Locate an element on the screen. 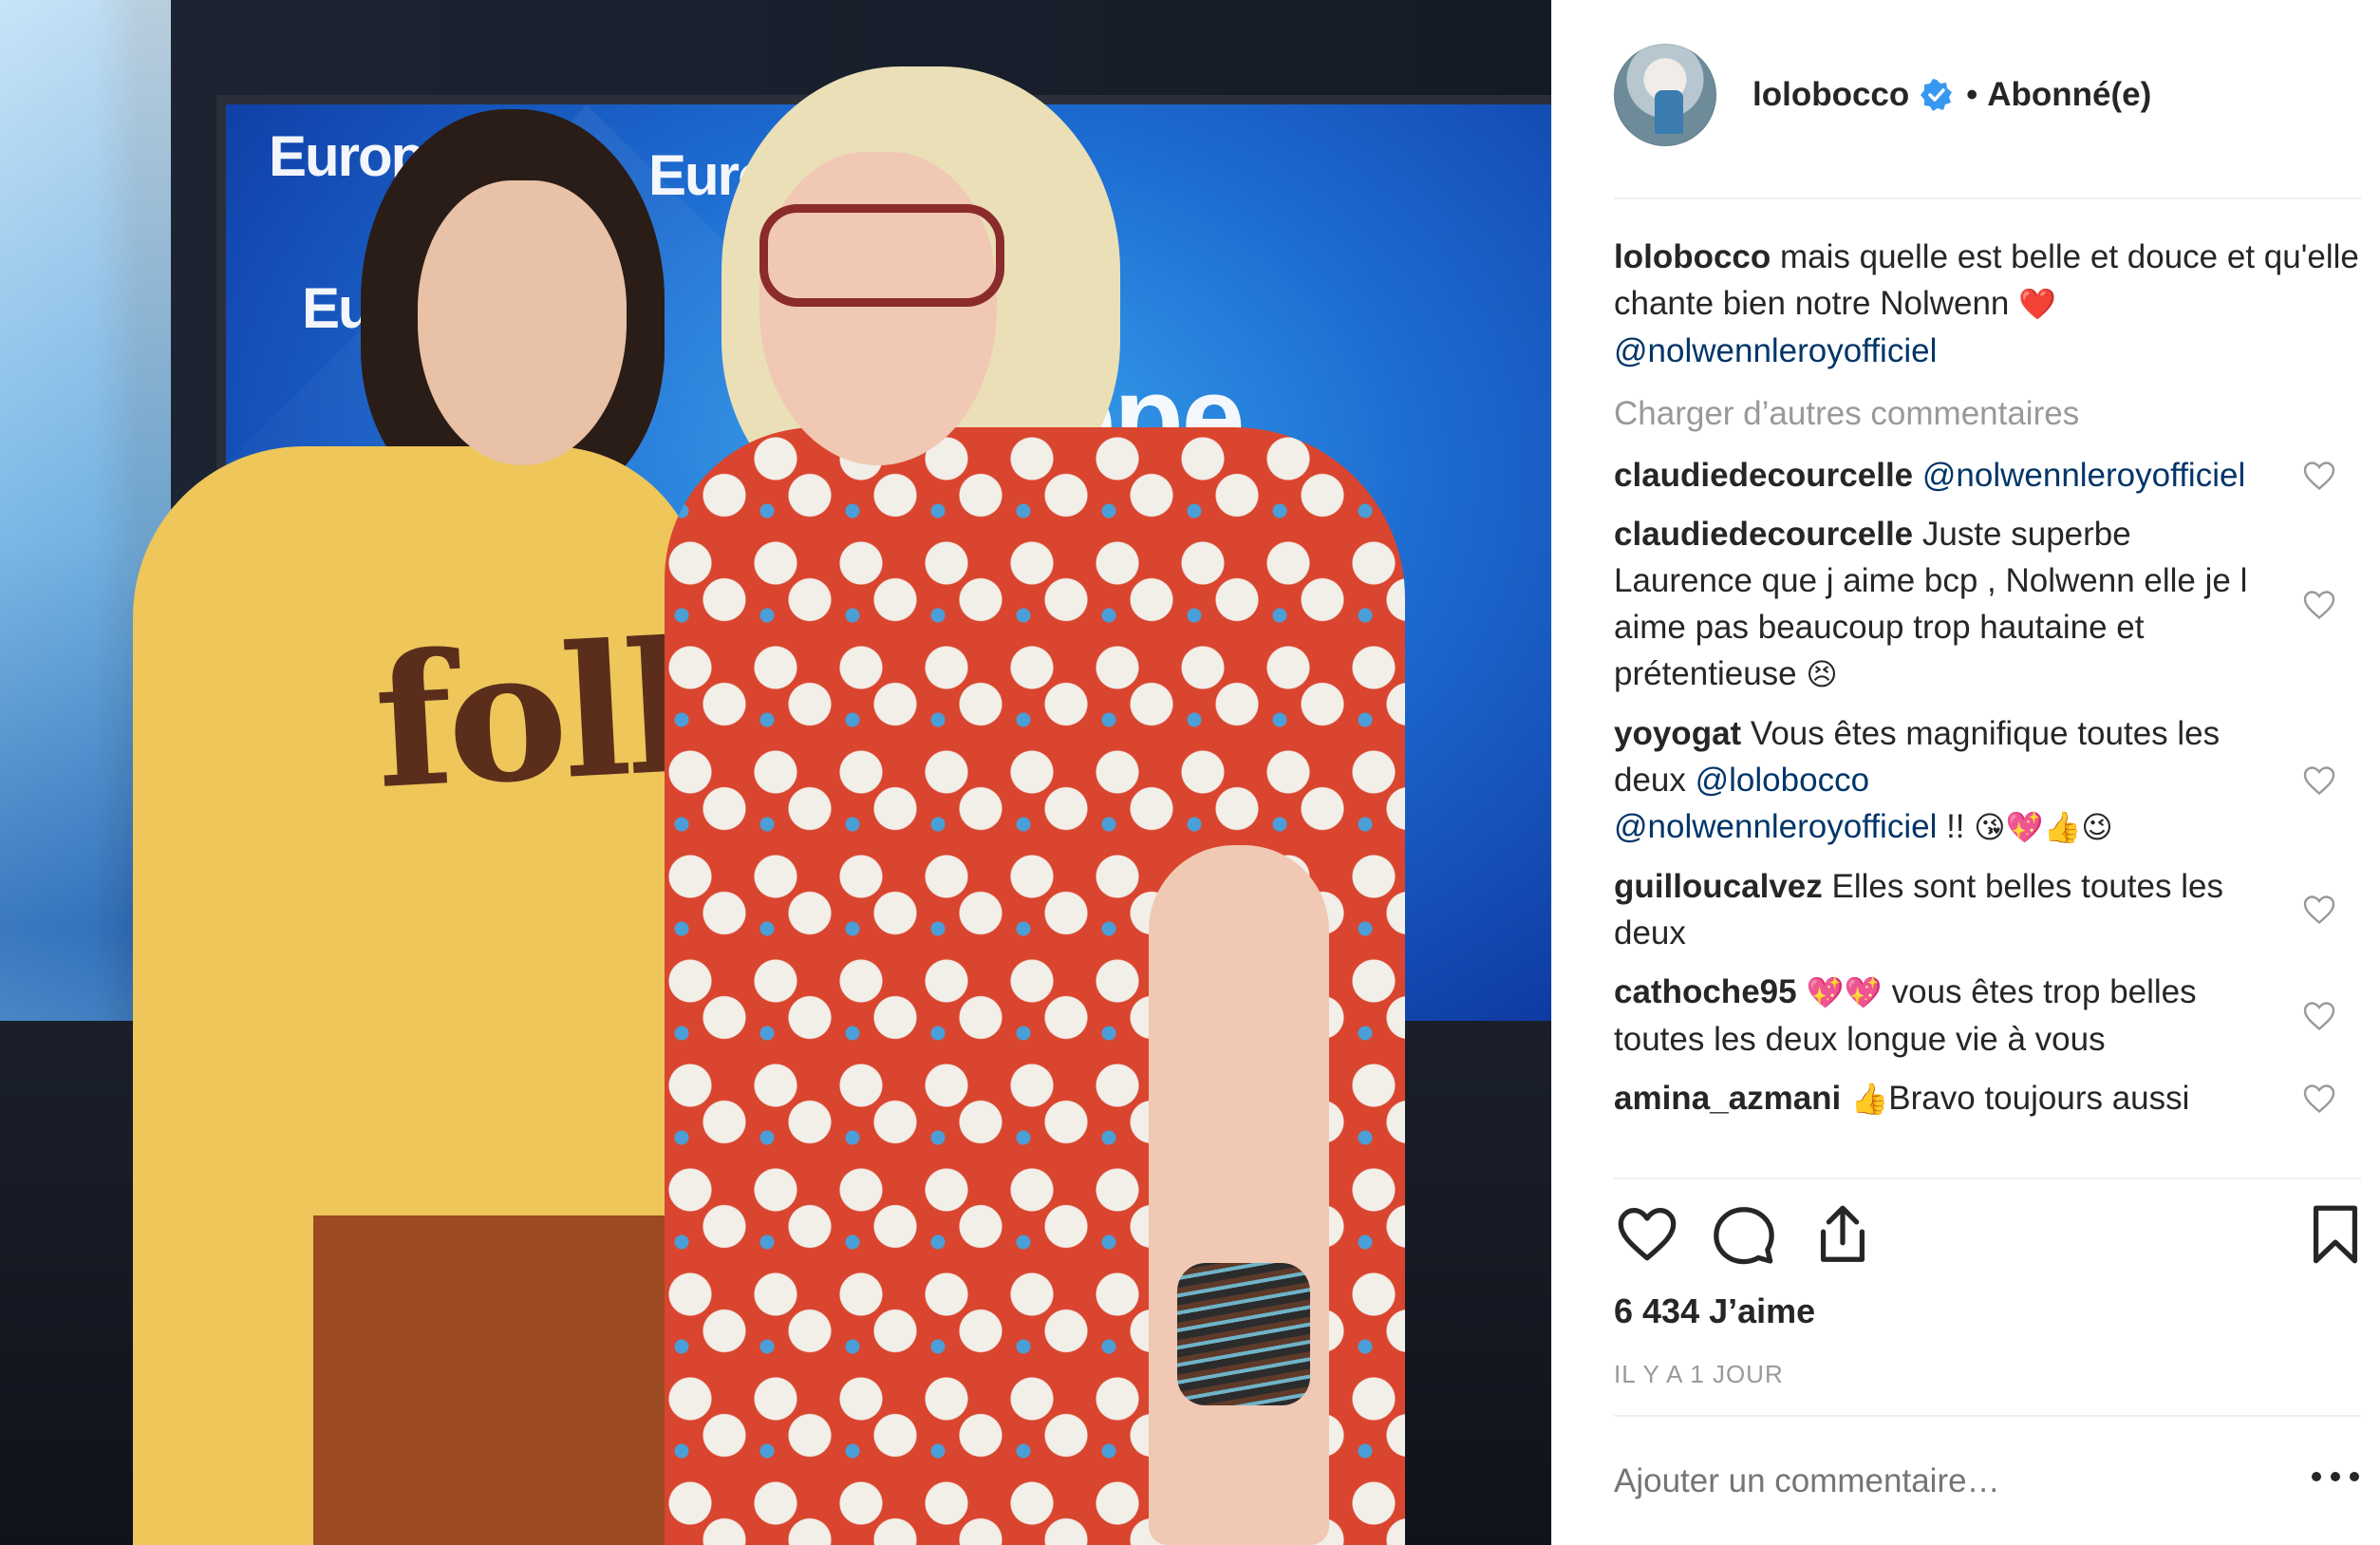 The width and height of the screenshot is (2380, 1545). comment-icon is located at coordinates (1744, 1234).